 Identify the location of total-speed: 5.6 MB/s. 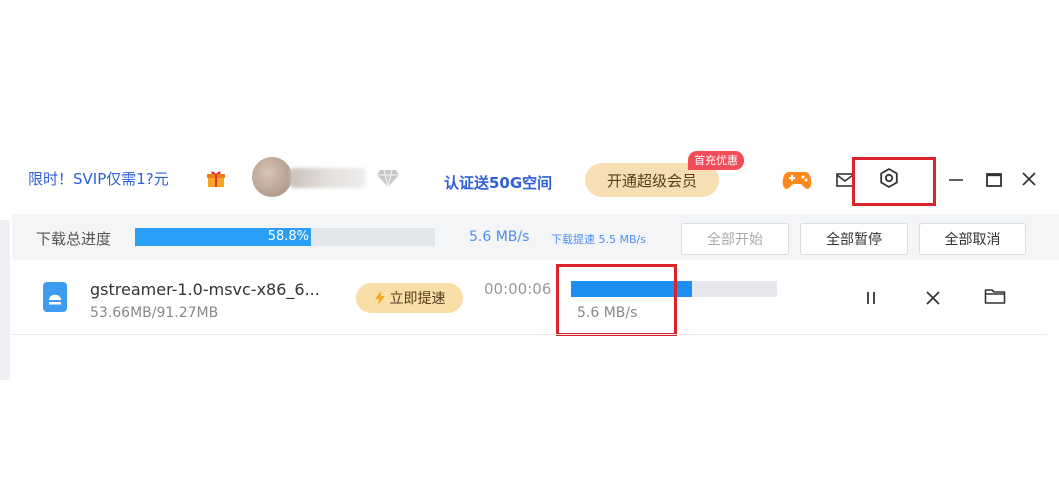
(499, 237).